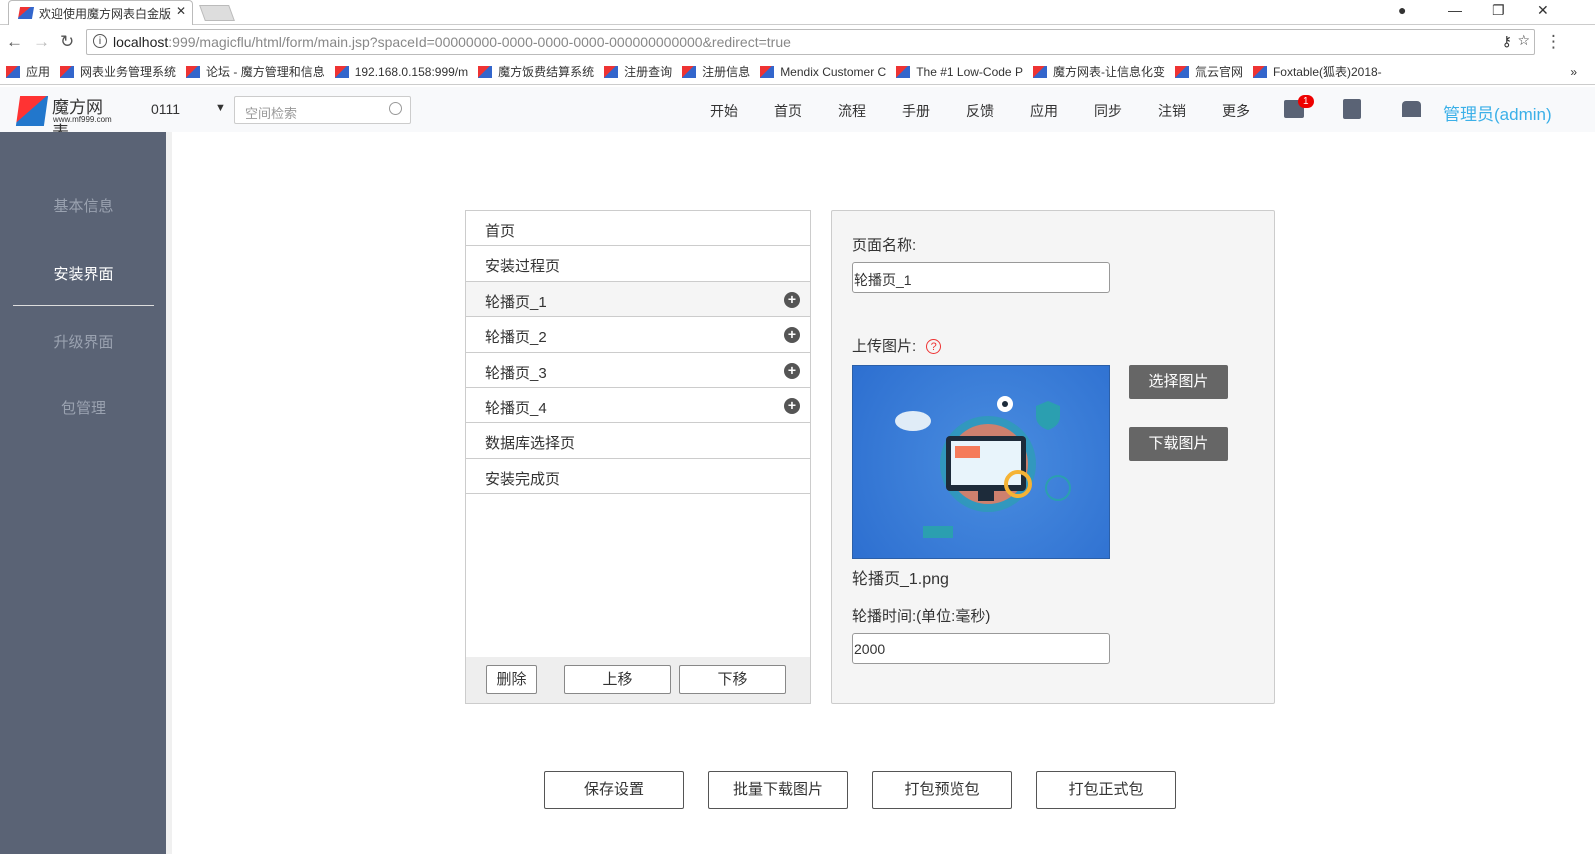 This screenshot has height=854, width=1595. I want to click on user-menu: 管理员(admin), so click(1497, 112).